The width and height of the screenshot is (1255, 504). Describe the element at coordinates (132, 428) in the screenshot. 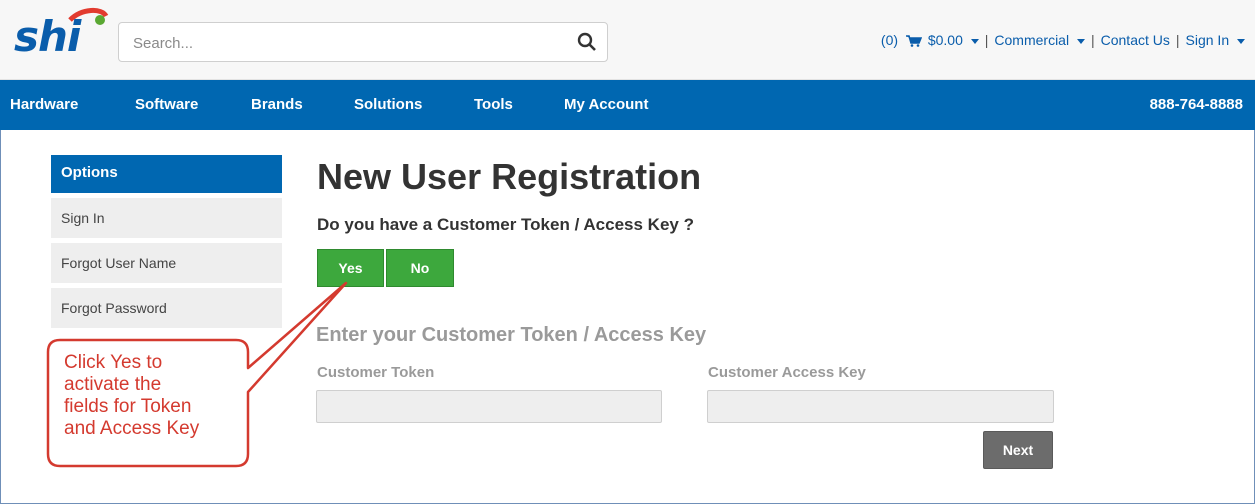

I see `callout-line: and Access Key` at that location.